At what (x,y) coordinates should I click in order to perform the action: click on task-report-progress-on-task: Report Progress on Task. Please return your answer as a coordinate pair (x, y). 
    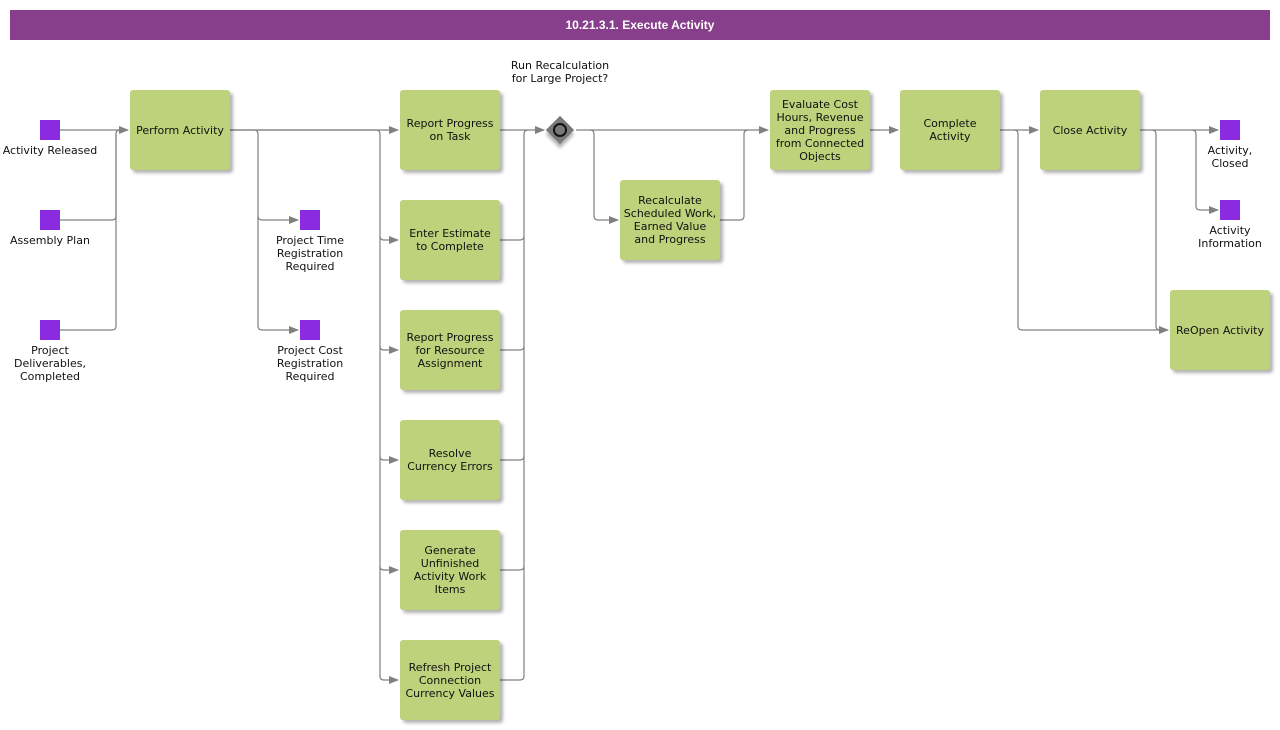
    Looking at the image, I should click on (450, 130).